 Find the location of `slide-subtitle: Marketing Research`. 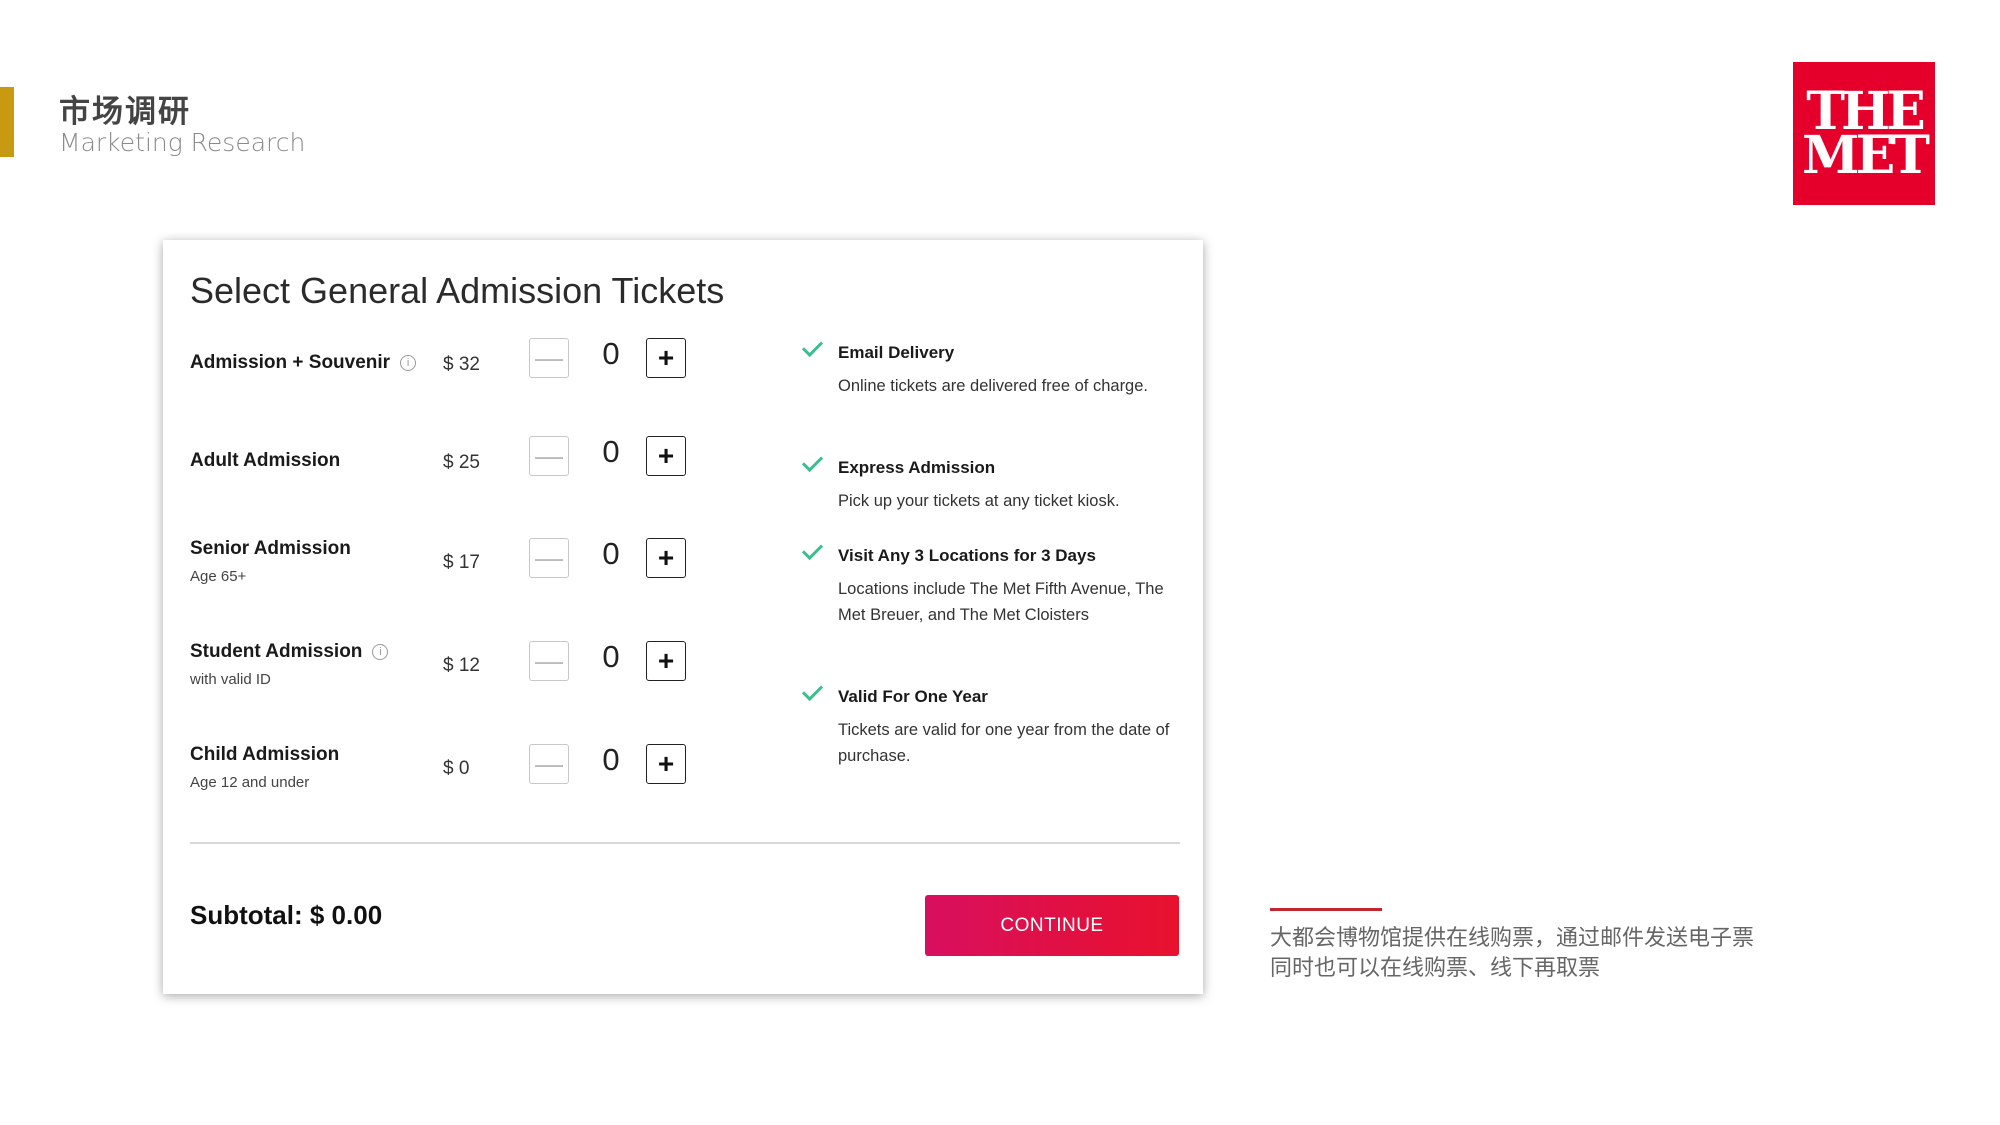

slide-subtitle: Marketing Research is located at coordinates (182, 142).